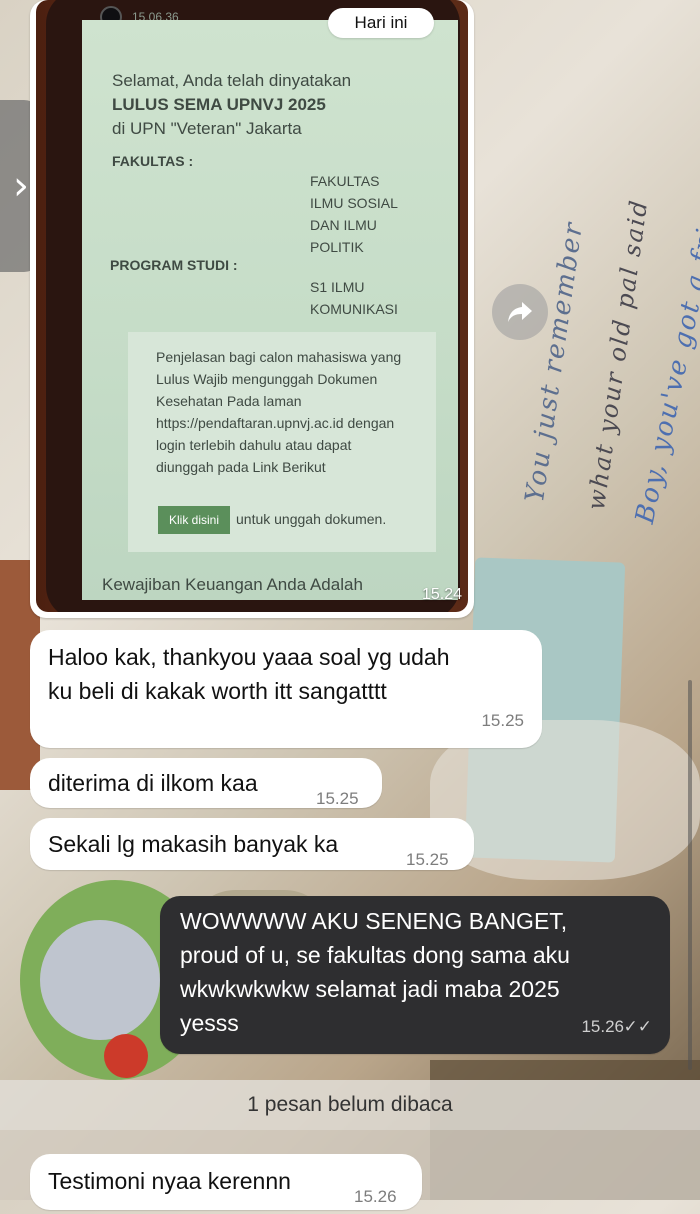 This screenshot has height=1214, width=700. I want to click on screen-faculty-line: POLITIK, so click(337, 247).